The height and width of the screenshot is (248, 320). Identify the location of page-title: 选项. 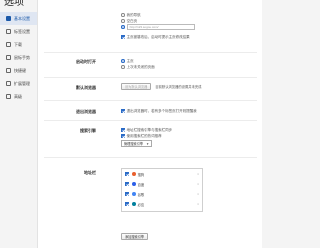
(14, 4).